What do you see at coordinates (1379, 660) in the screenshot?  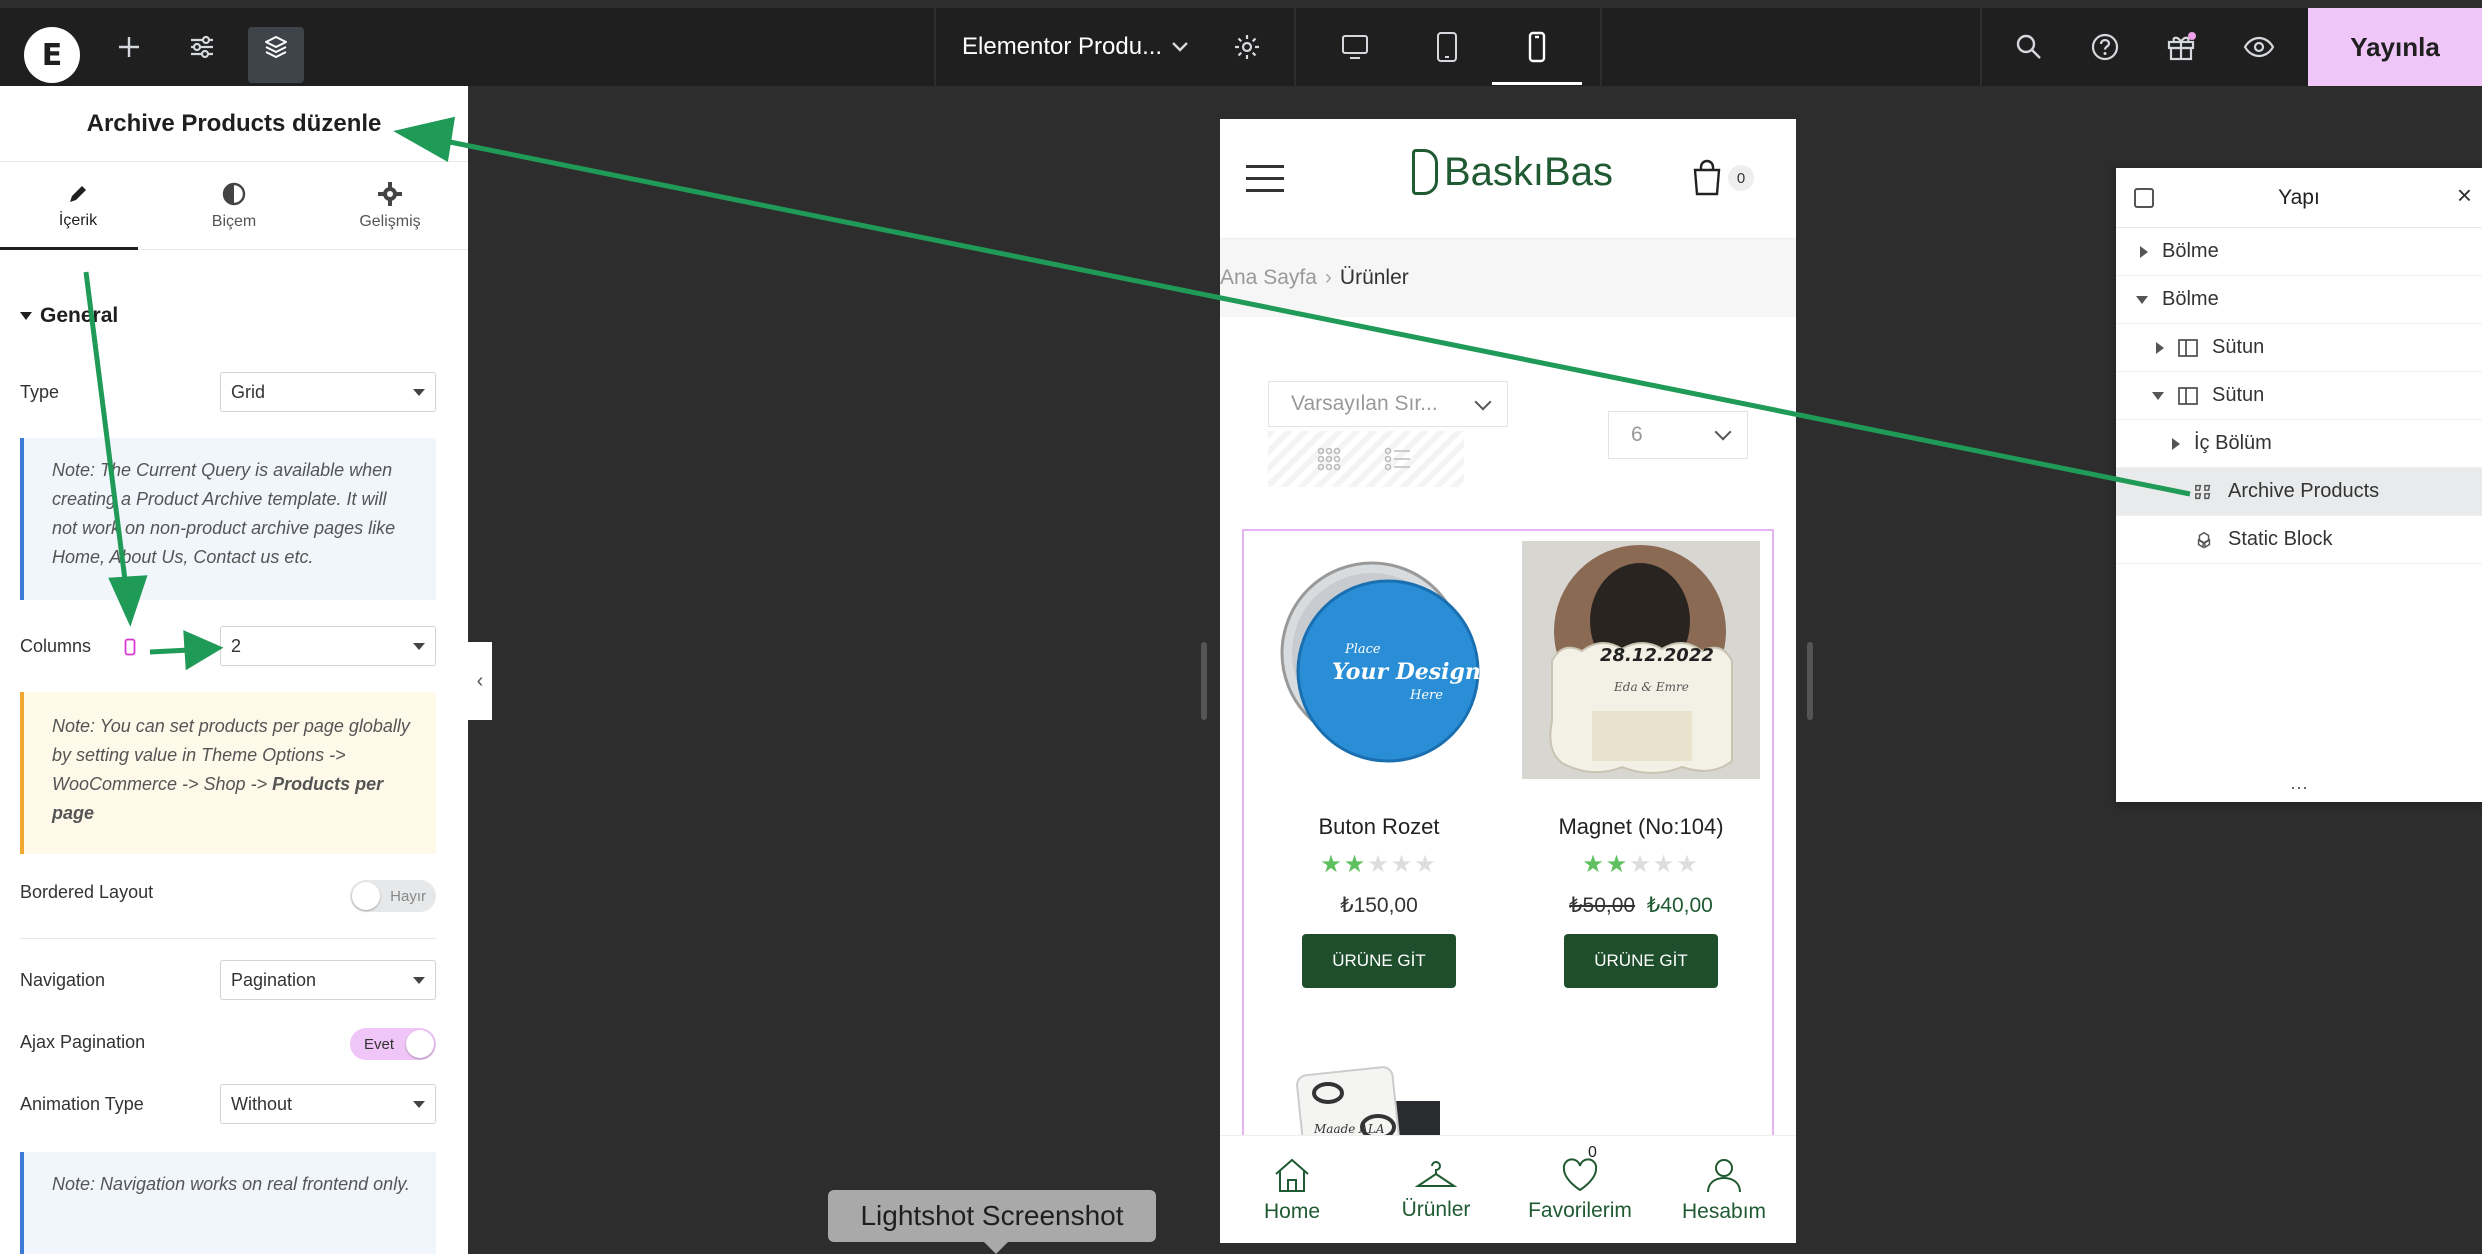 I see `product-image: Place Your Design Here` at bounding box center [1379, 660].